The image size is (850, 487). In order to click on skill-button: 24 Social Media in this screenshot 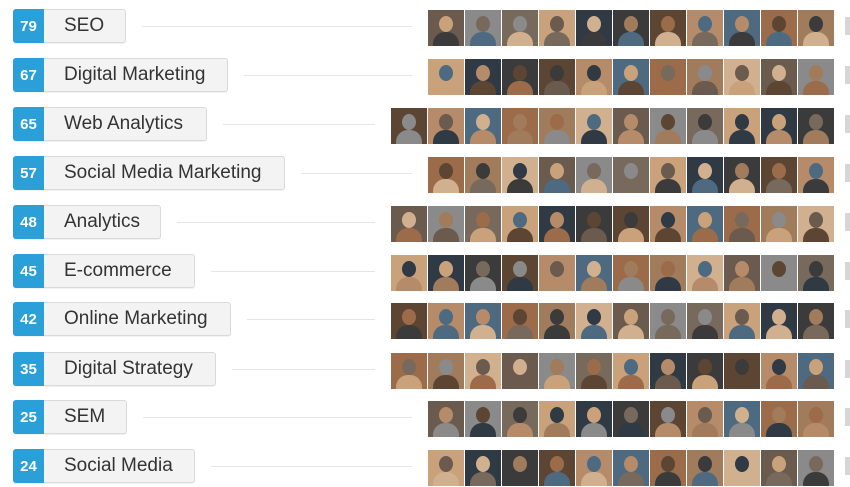, I will do `click(104, 466)`.